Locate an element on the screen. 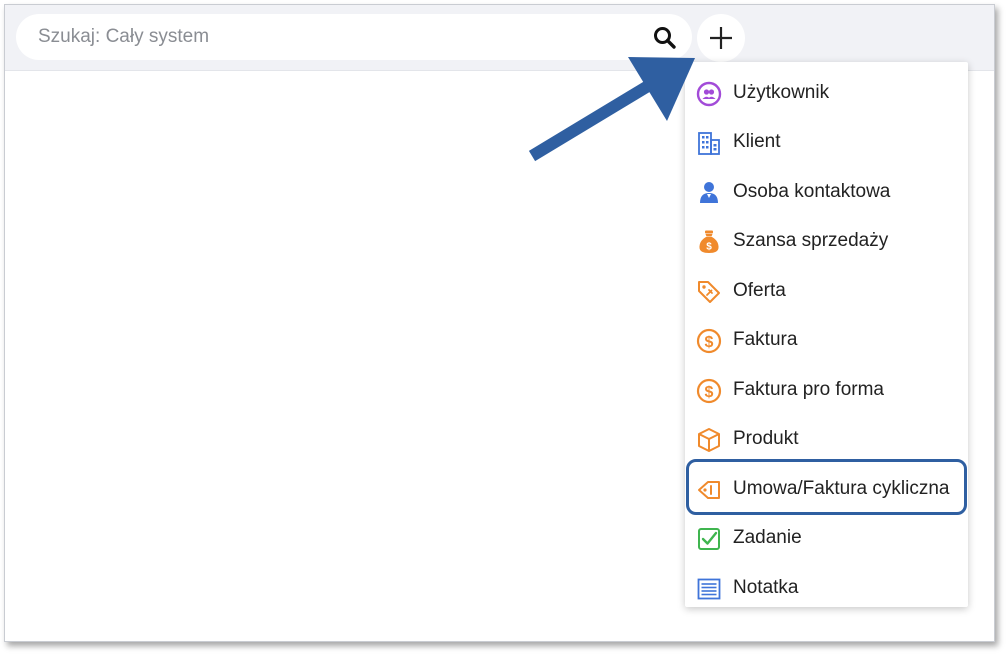  search-box is located at coordinates (354, 37).